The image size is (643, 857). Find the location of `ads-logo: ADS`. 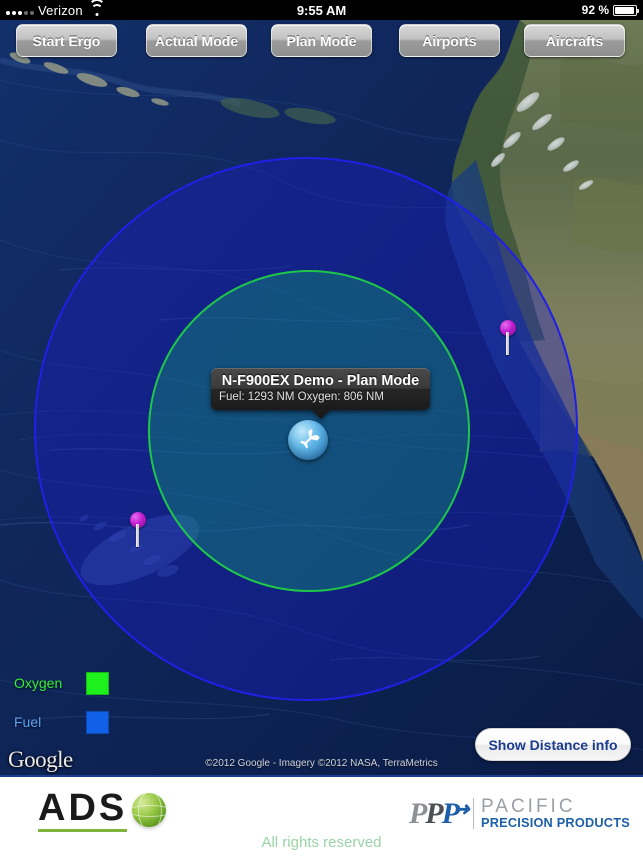

ads-logo: ADS is located at coordinates (102, 810).